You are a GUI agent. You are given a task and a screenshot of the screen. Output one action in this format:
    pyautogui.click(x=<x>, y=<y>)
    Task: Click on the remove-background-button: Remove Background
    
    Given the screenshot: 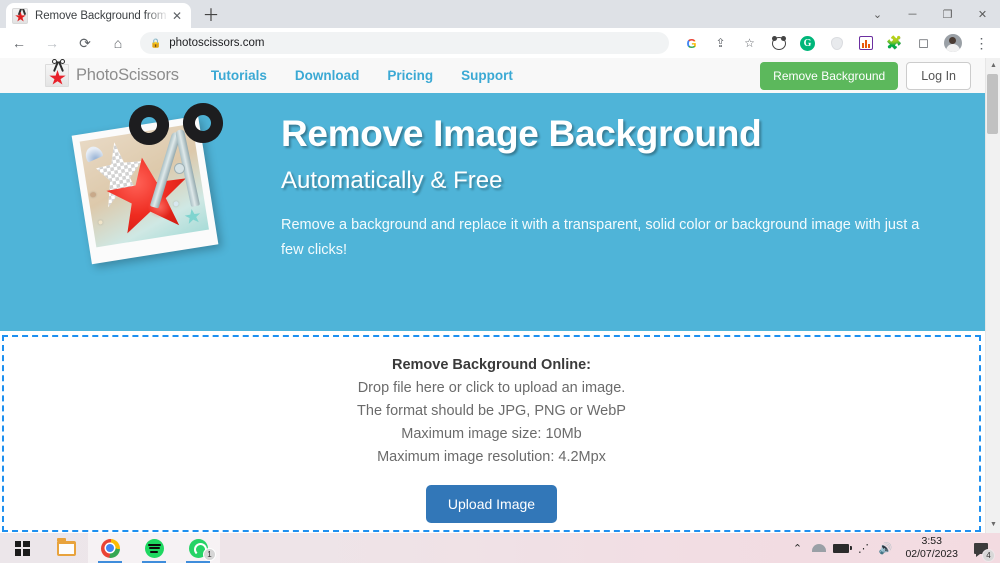 What is the action you would take?
    pyautogui.click(x=829, y=75)
    